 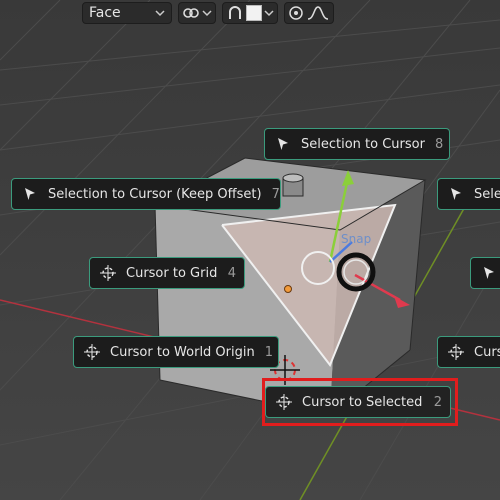 What do you see at coordinates (288, 289) in the screenshot?
I see `object-origin-dot` at bounding box center [288, 289].